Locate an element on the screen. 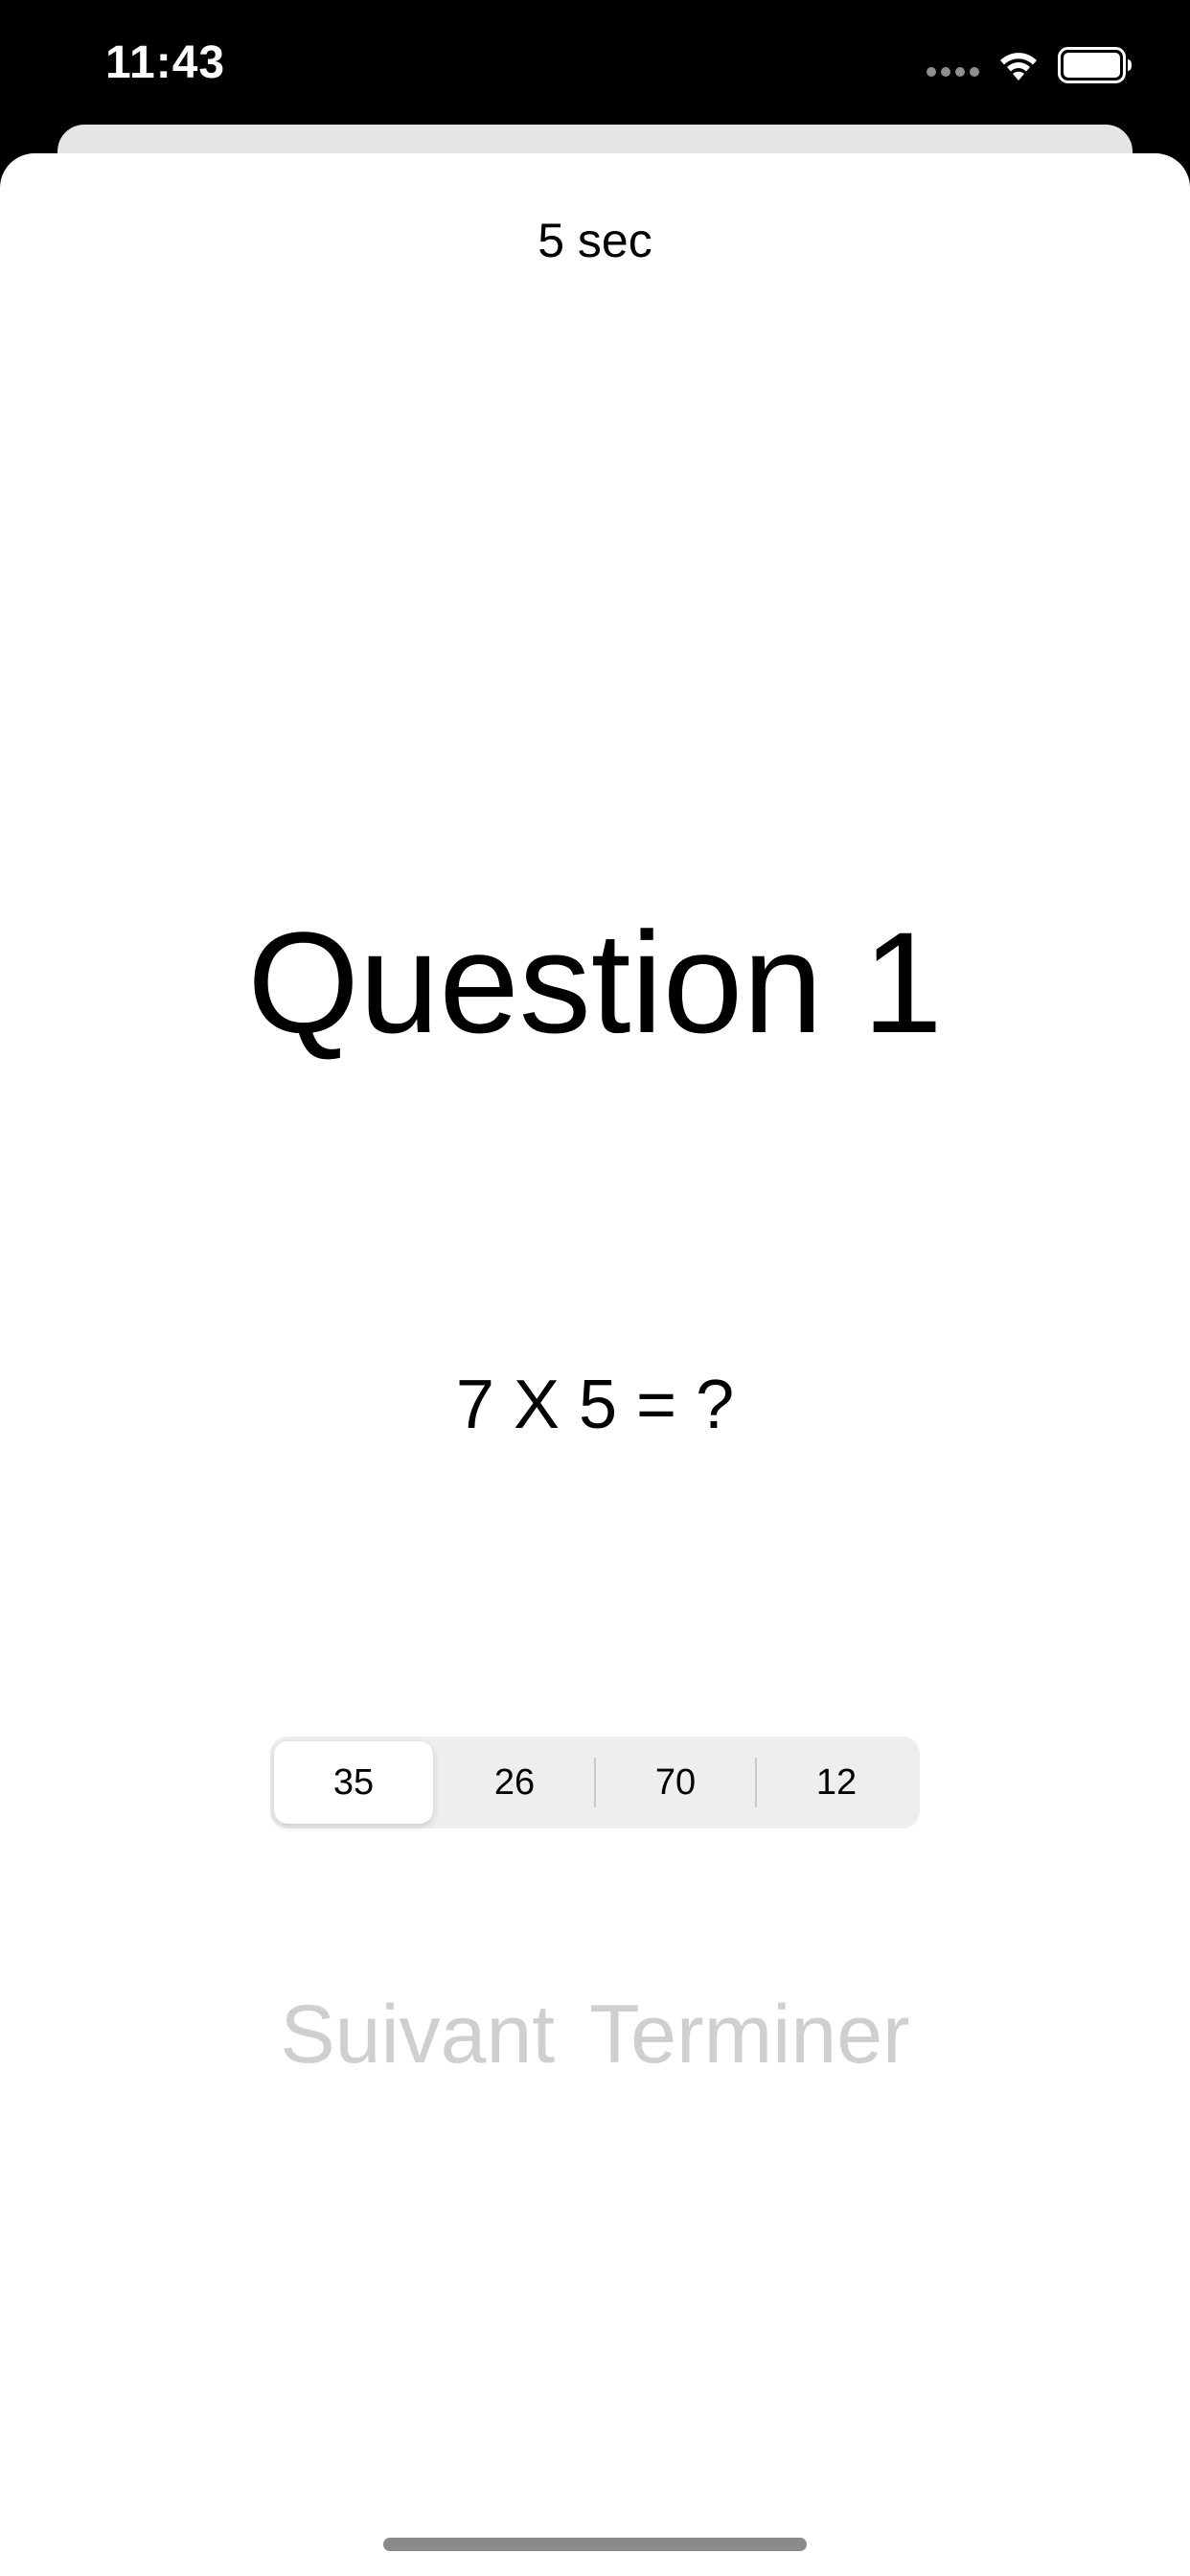 Image resolution: width=1190 pixels, height=2576 pixels. battery-icon is located at coordinates (1095, 65).